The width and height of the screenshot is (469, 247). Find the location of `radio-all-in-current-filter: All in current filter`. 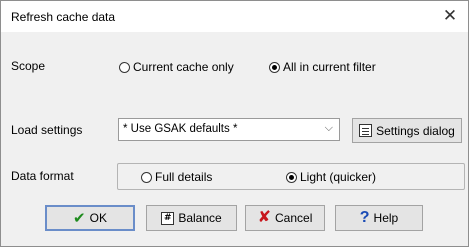

radio-all-in-current-filter: All in current filter is located at coordinates (322, 67).